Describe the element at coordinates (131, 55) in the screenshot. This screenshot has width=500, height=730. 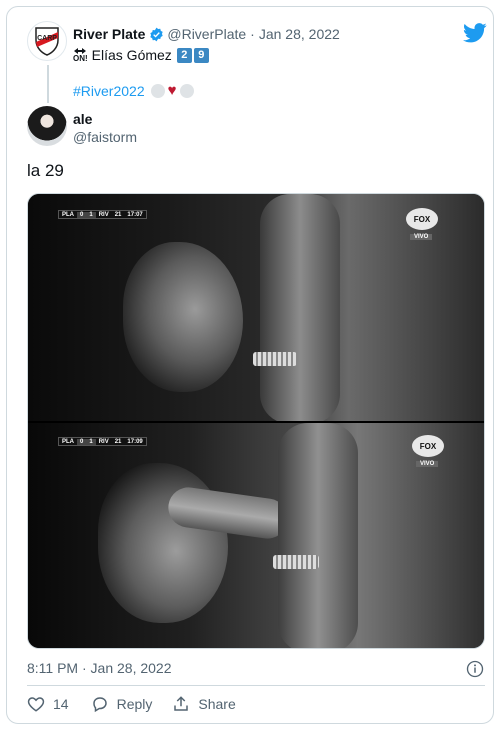
I see `player-name: Elías Gómez` at that location.